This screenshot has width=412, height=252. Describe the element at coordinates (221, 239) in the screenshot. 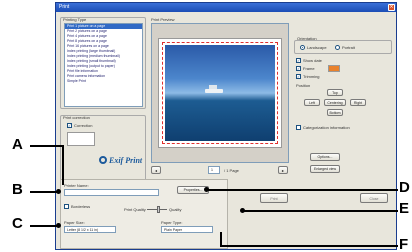

I see `callout-f-leader` at that location.